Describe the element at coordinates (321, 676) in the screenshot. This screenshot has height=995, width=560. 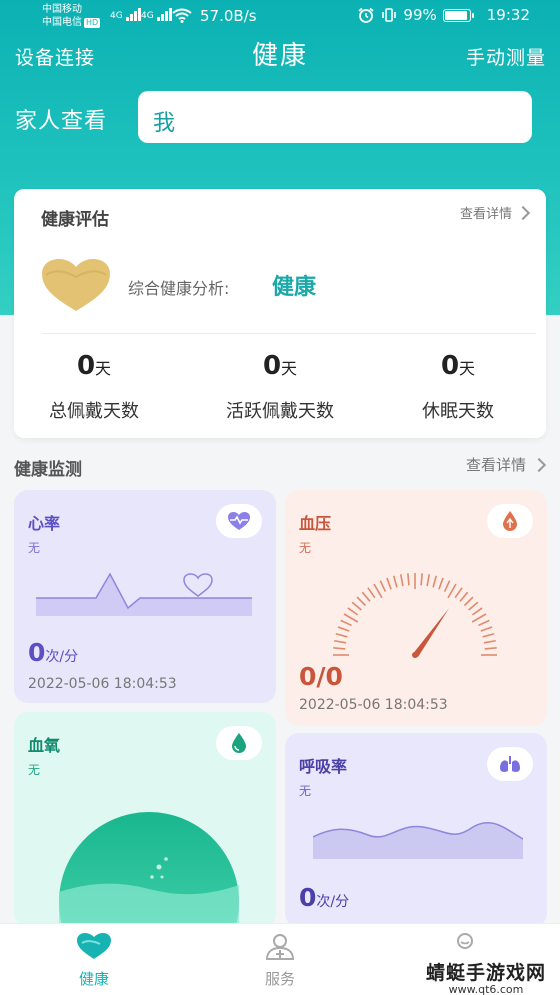
I see `blood-pressure-value: 0/0` at that location.